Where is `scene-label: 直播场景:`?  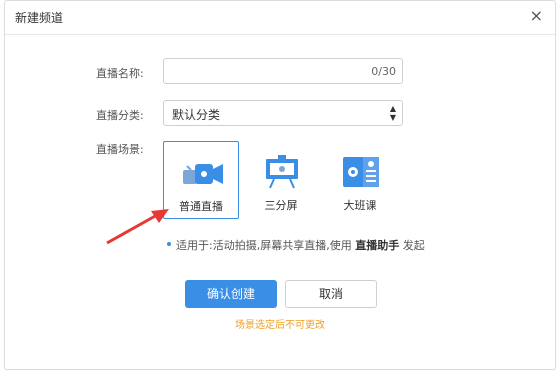 scene-label: 直播场景: is located at coordinates (120, 149).